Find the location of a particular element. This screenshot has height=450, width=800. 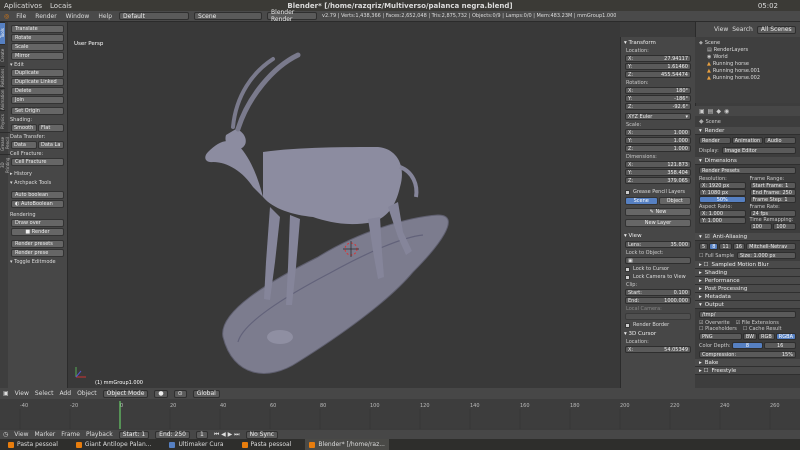

resolution-x-field: X: 1920 px is located at coordinates (722, 185).